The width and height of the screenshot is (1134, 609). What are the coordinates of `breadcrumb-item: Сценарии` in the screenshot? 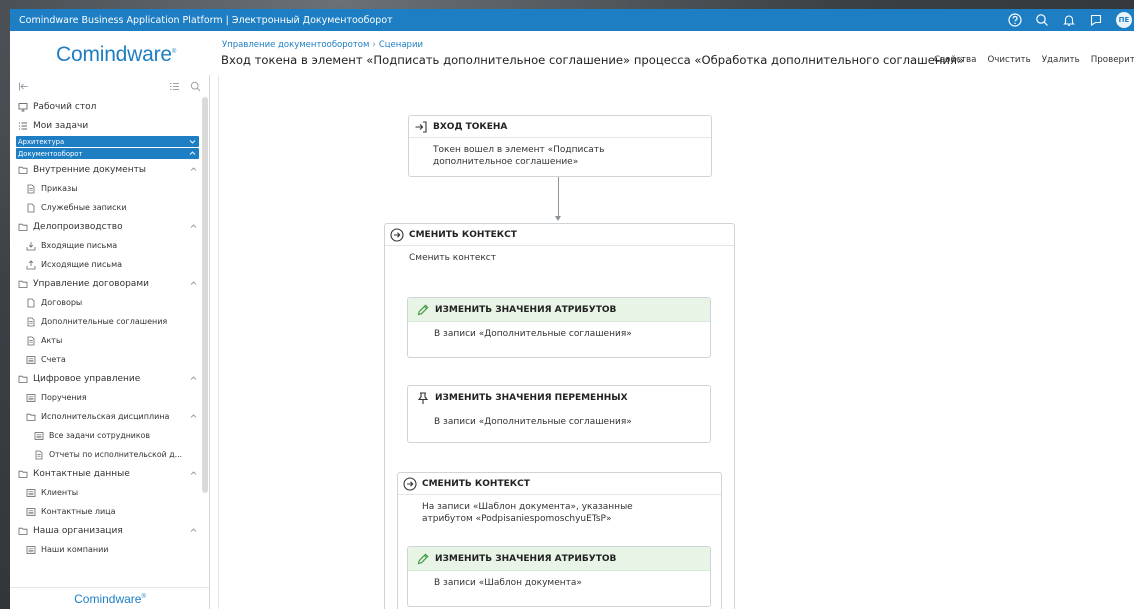 It's located at (401, 45).